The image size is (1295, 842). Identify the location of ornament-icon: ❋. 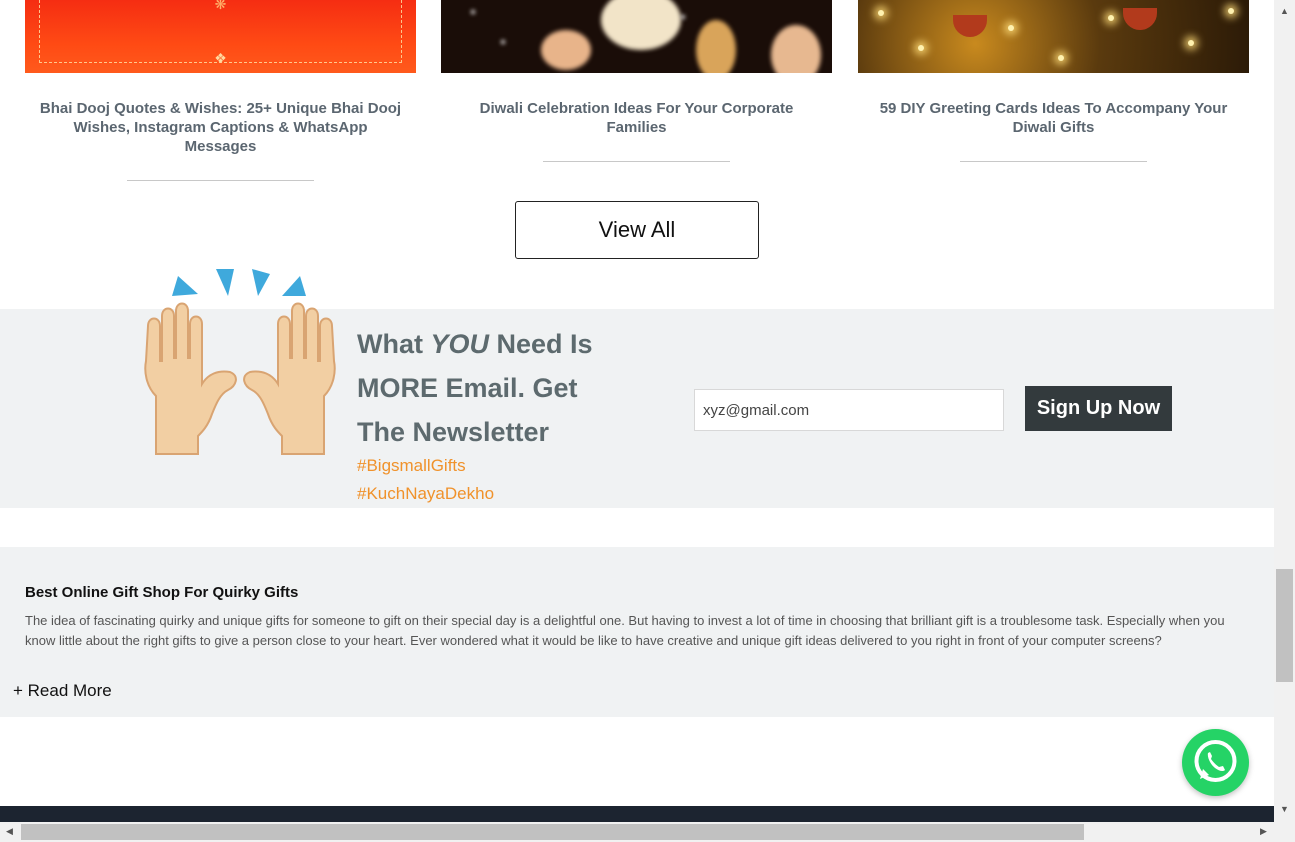
(220, 6).